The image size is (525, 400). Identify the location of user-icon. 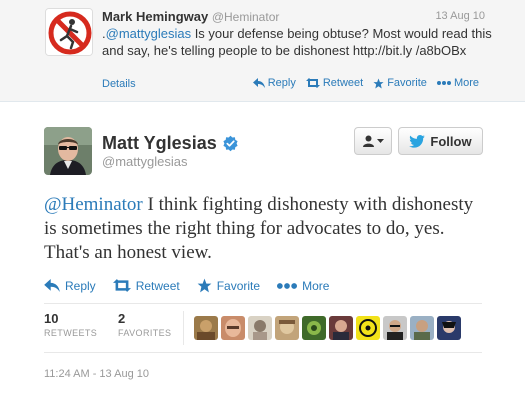
(368, 141).